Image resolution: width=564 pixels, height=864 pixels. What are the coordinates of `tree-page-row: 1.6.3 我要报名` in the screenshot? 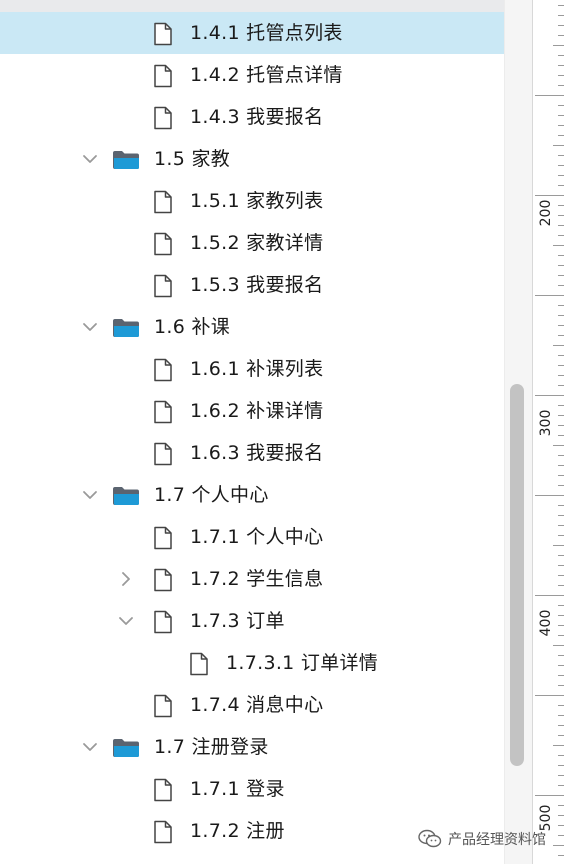 It's located at (252, 453).